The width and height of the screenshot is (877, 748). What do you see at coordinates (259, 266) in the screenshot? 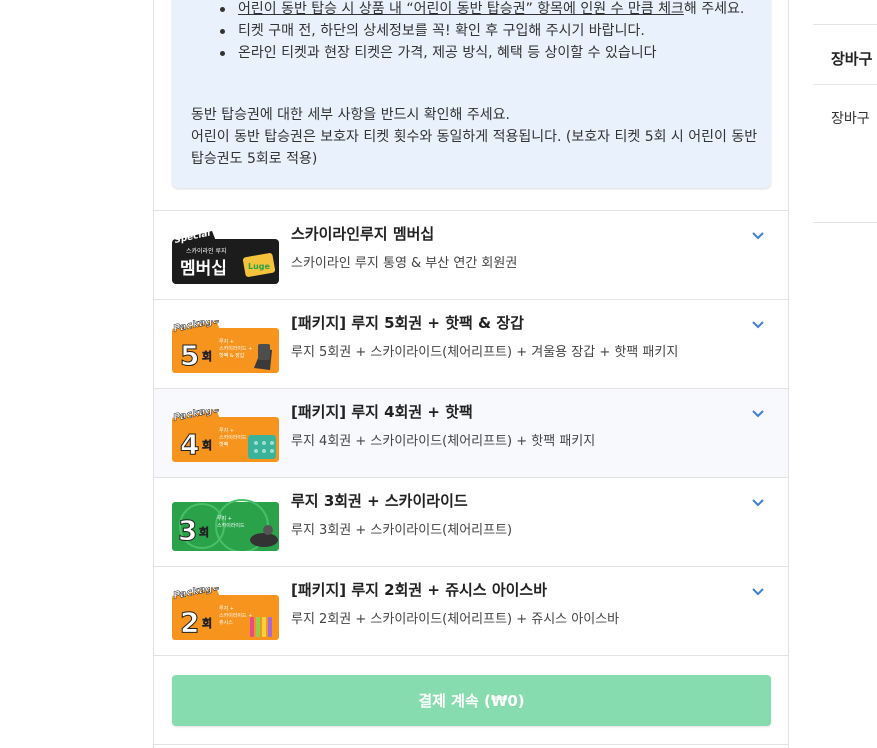
I see `card-logo-text: Luge` at bounding box center [259, 266].